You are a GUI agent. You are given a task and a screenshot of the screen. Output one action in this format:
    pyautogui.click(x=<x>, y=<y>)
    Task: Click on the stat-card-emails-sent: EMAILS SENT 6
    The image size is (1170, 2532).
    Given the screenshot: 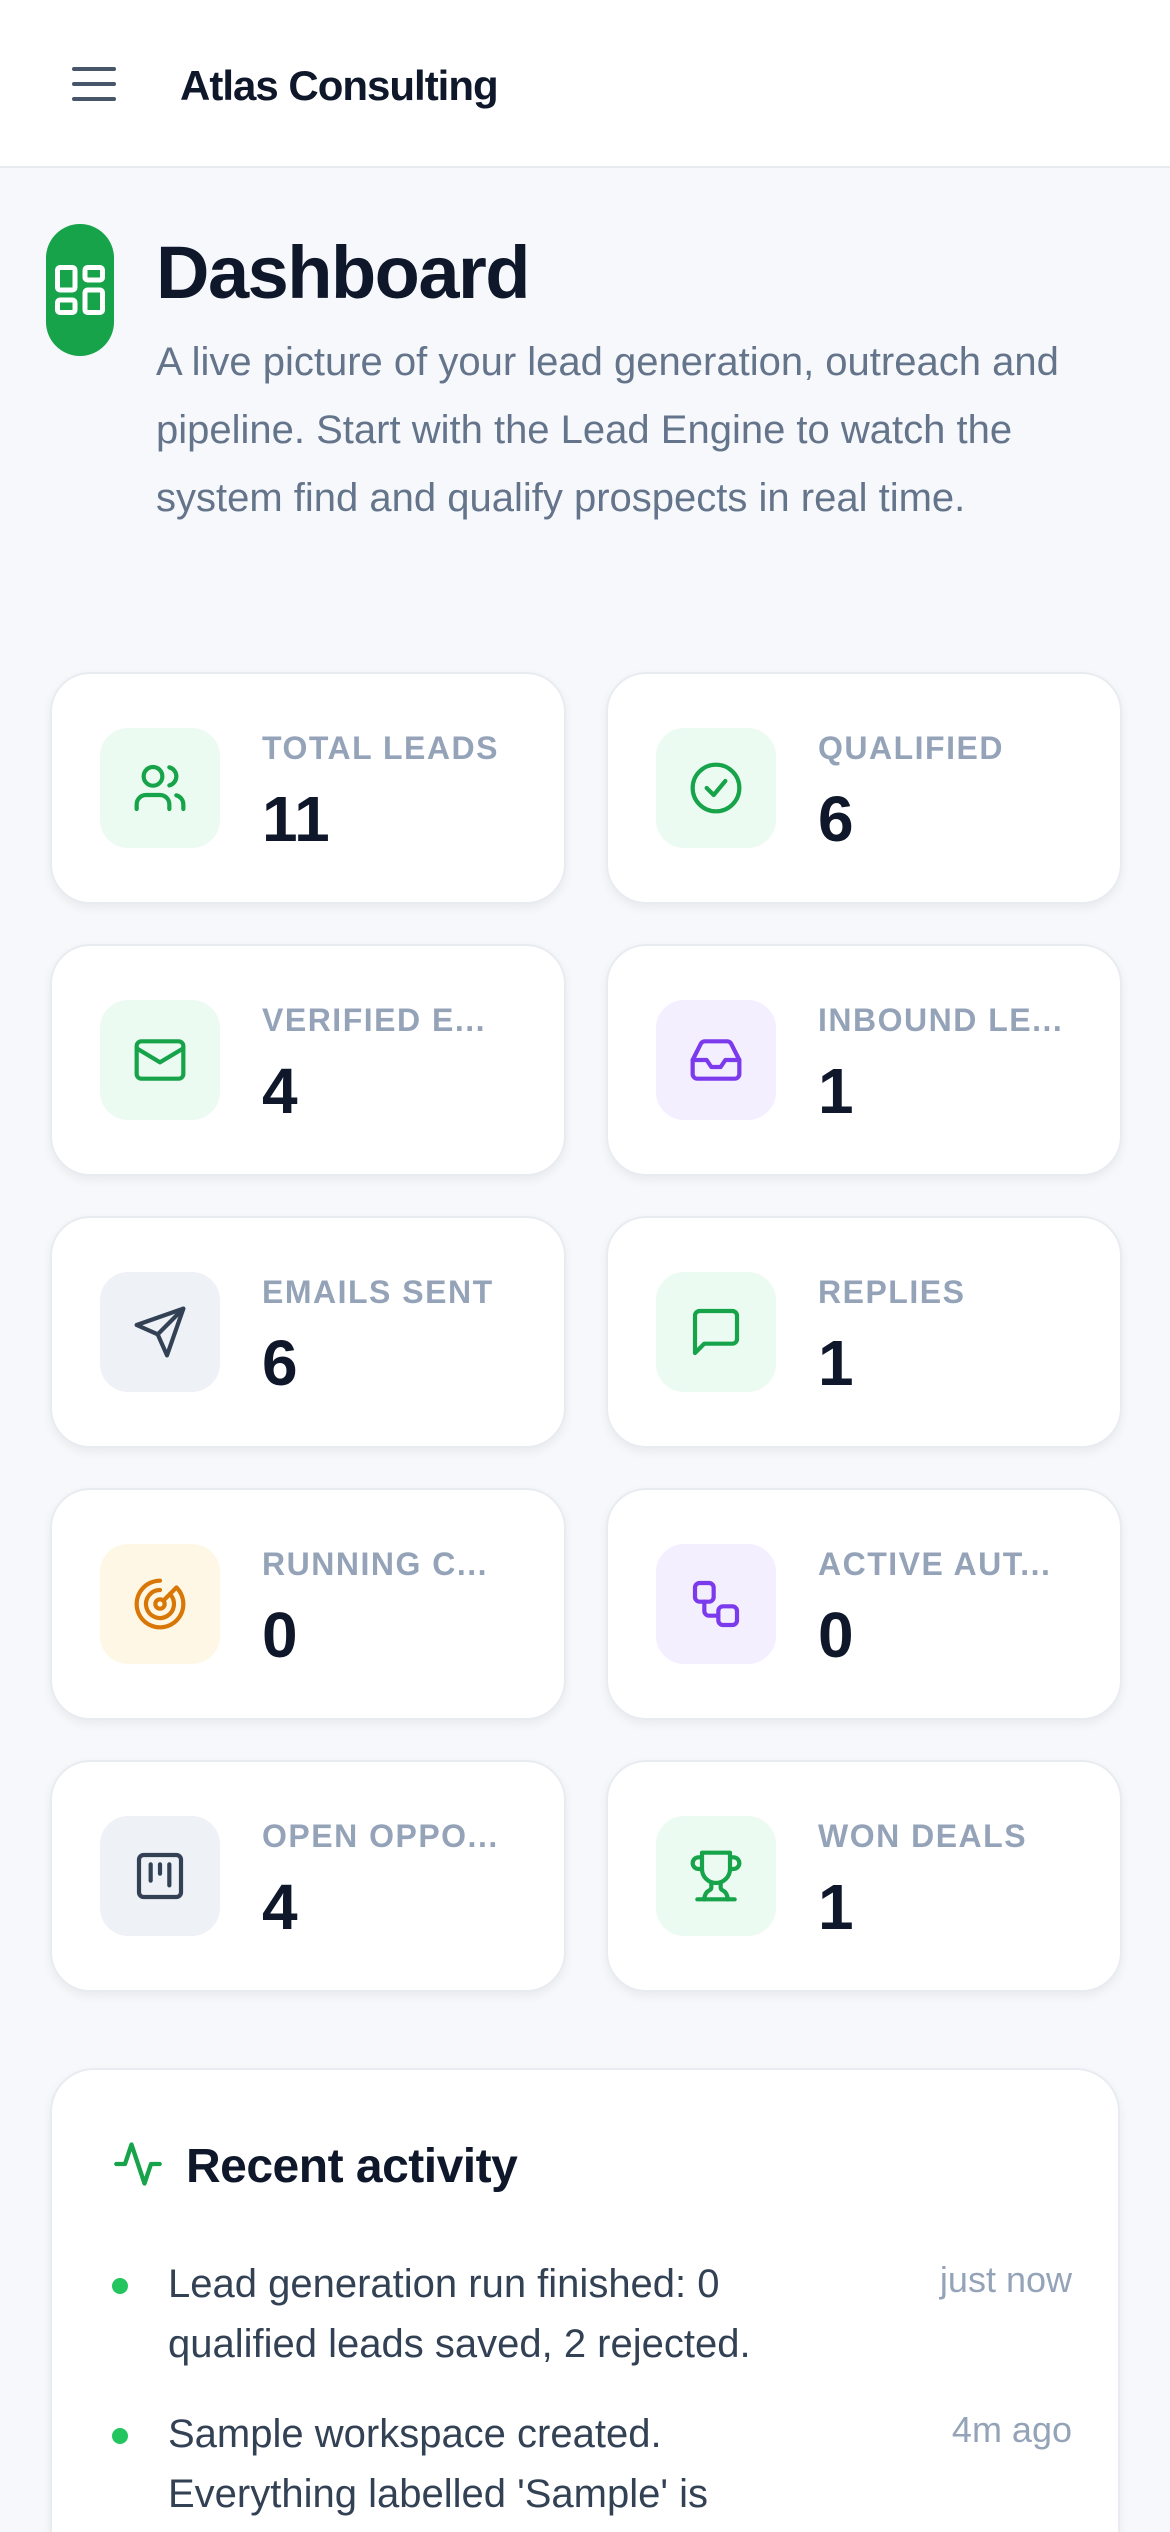 What is the action you would take?
    pyautogui.click(x=308, y=1332)
    